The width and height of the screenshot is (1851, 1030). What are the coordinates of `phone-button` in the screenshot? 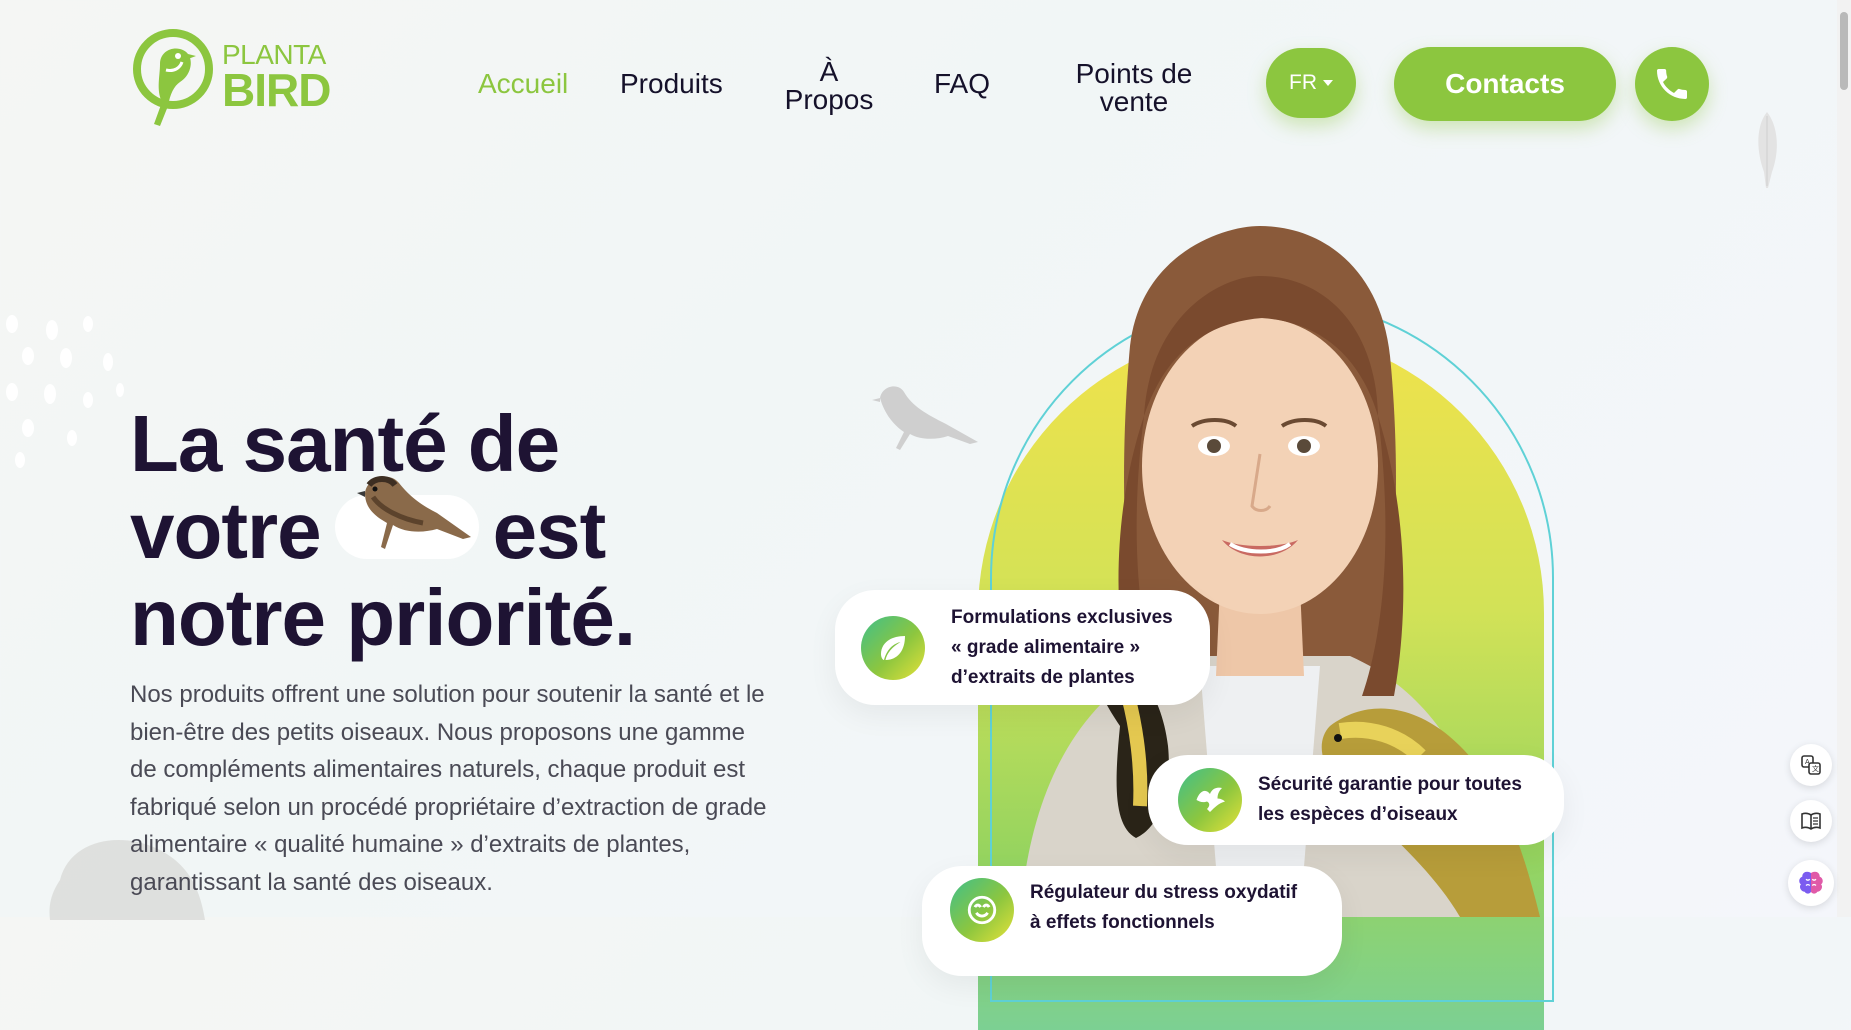 It's located at (1672, 84).